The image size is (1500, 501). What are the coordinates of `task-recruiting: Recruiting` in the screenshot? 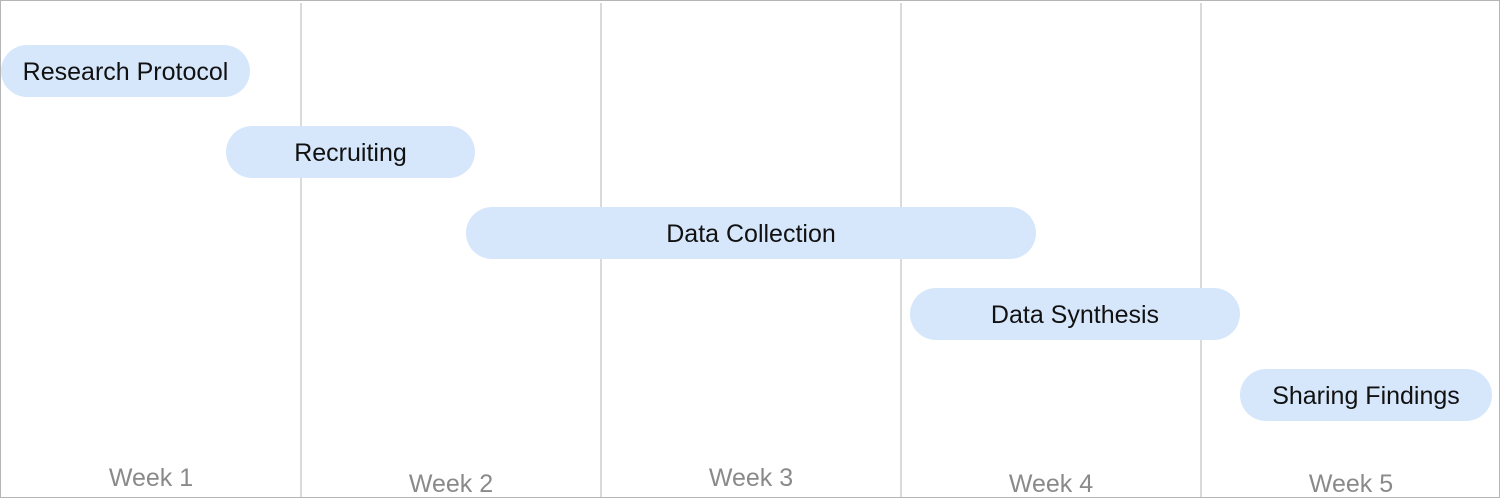 It's located at (350, 152).